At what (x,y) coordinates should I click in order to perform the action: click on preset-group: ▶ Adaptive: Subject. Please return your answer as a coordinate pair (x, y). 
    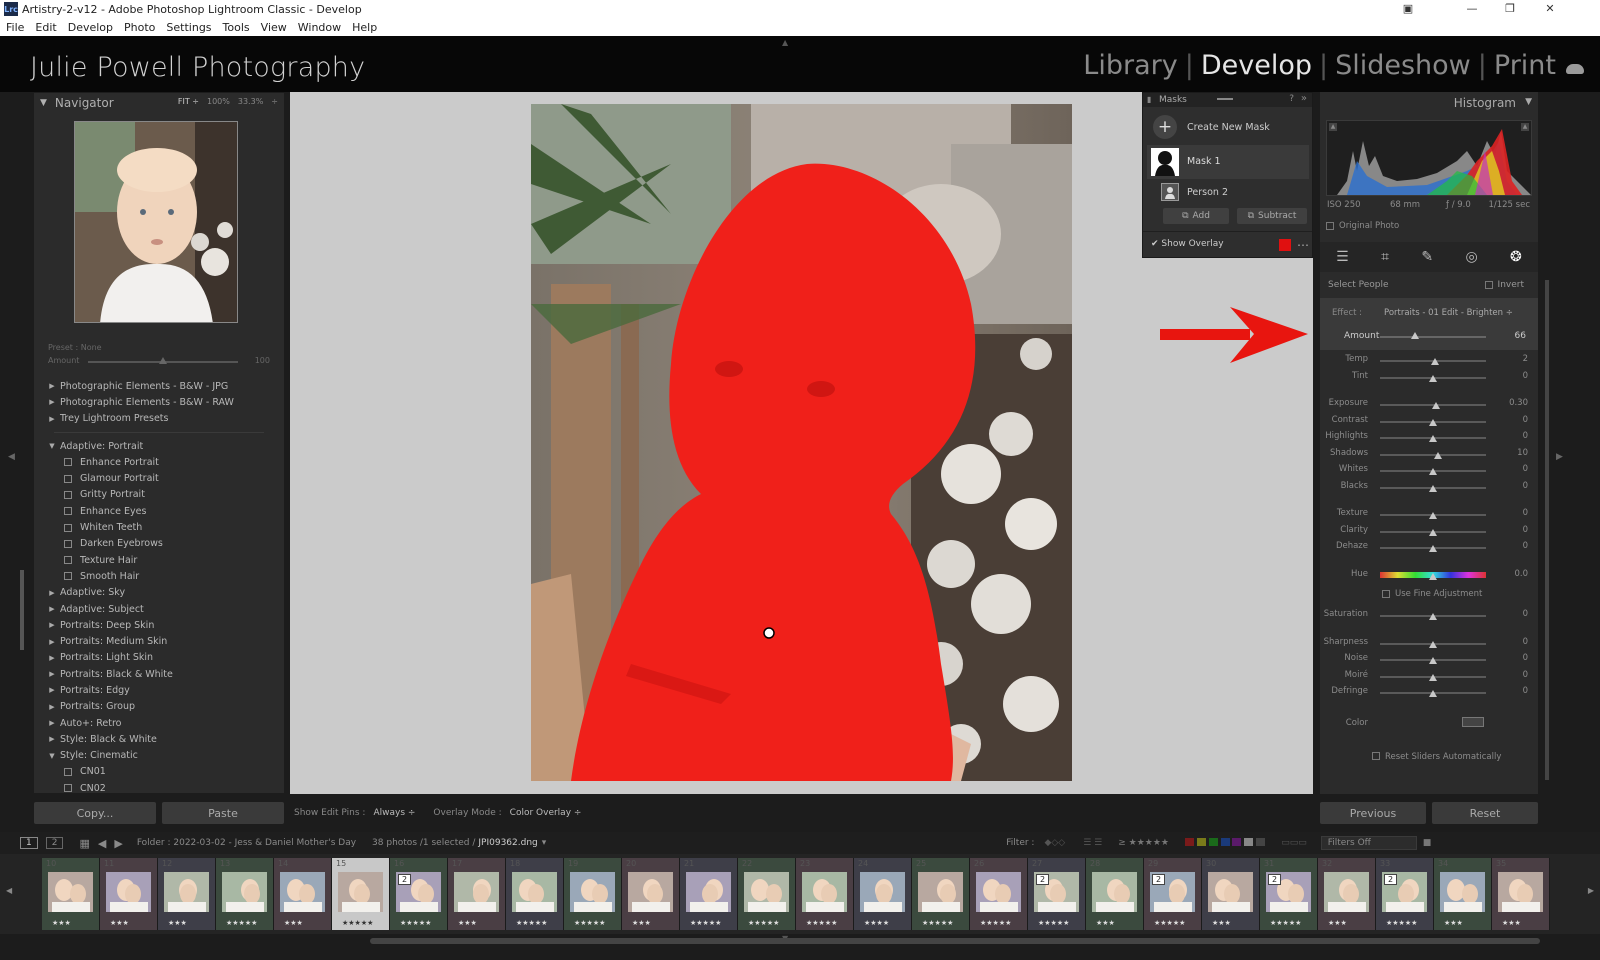
    Looking at the image, I should click on (159, 609).